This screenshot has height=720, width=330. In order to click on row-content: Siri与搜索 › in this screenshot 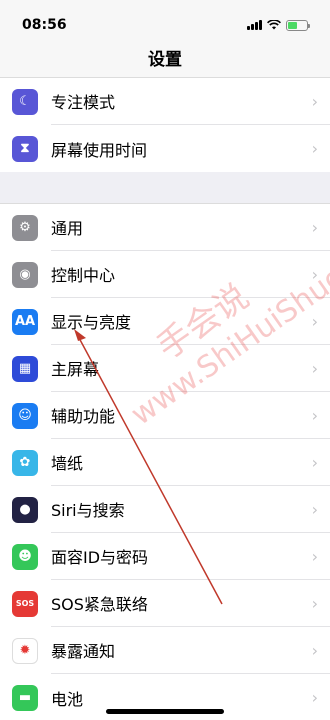, I will do `click(190, 509)`.